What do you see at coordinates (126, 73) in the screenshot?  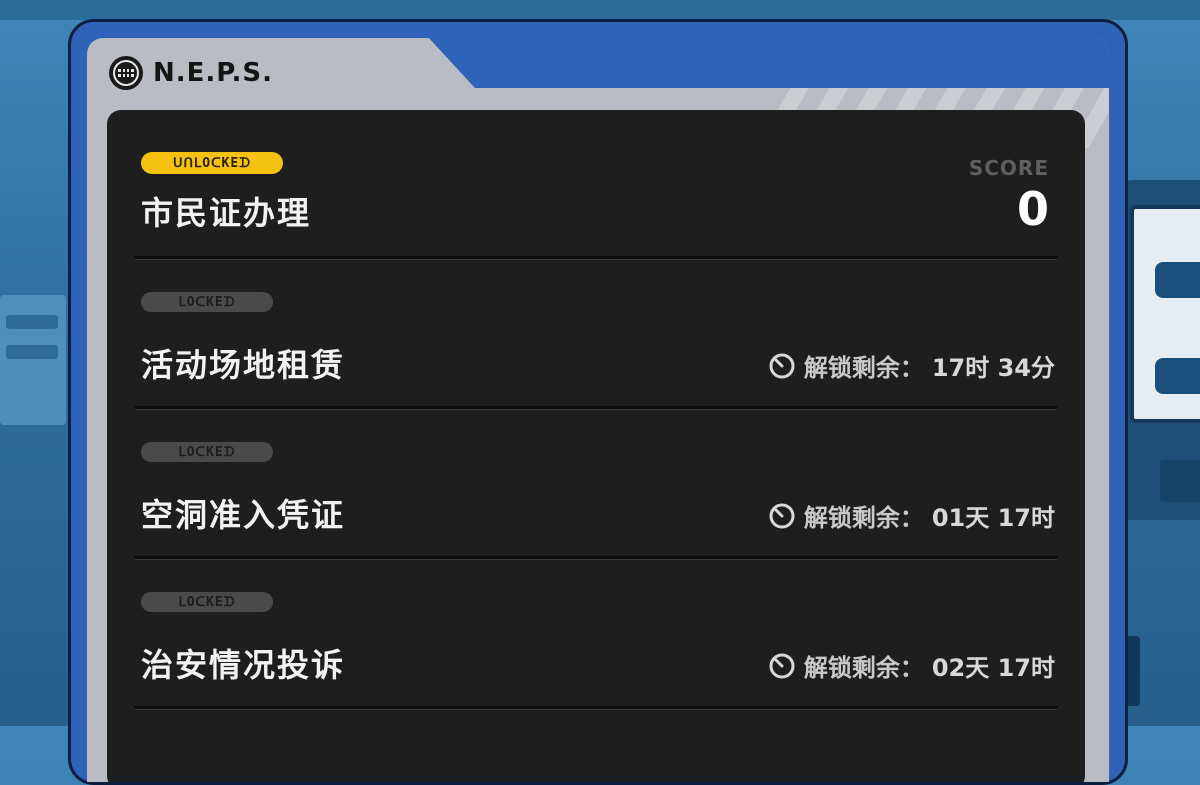 I see `neps-logo-icon` at bounding box center [126, 73].